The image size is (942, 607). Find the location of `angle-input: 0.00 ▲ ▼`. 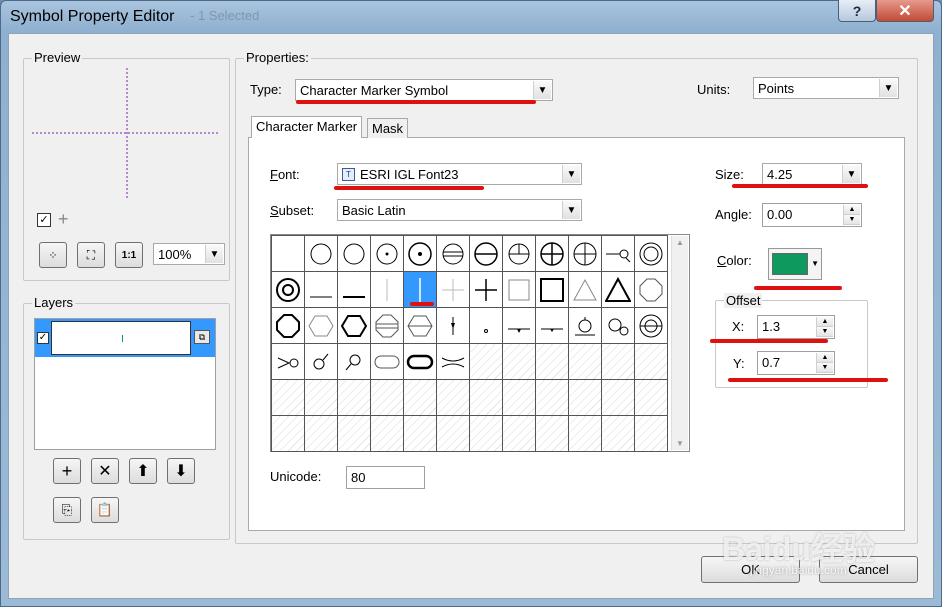

angle-input: 0.00 ▲ ▼ is located at coordinates (812, 215).